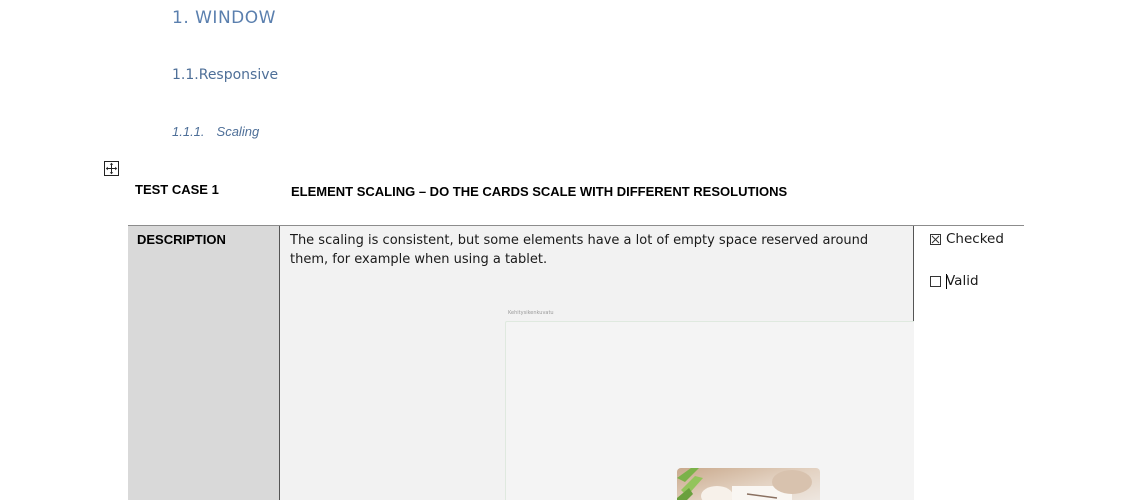 The image size is (1141, 500). I want to click on embedded-image-caption: Kehitysikenkuvatu, so click(531, 313).